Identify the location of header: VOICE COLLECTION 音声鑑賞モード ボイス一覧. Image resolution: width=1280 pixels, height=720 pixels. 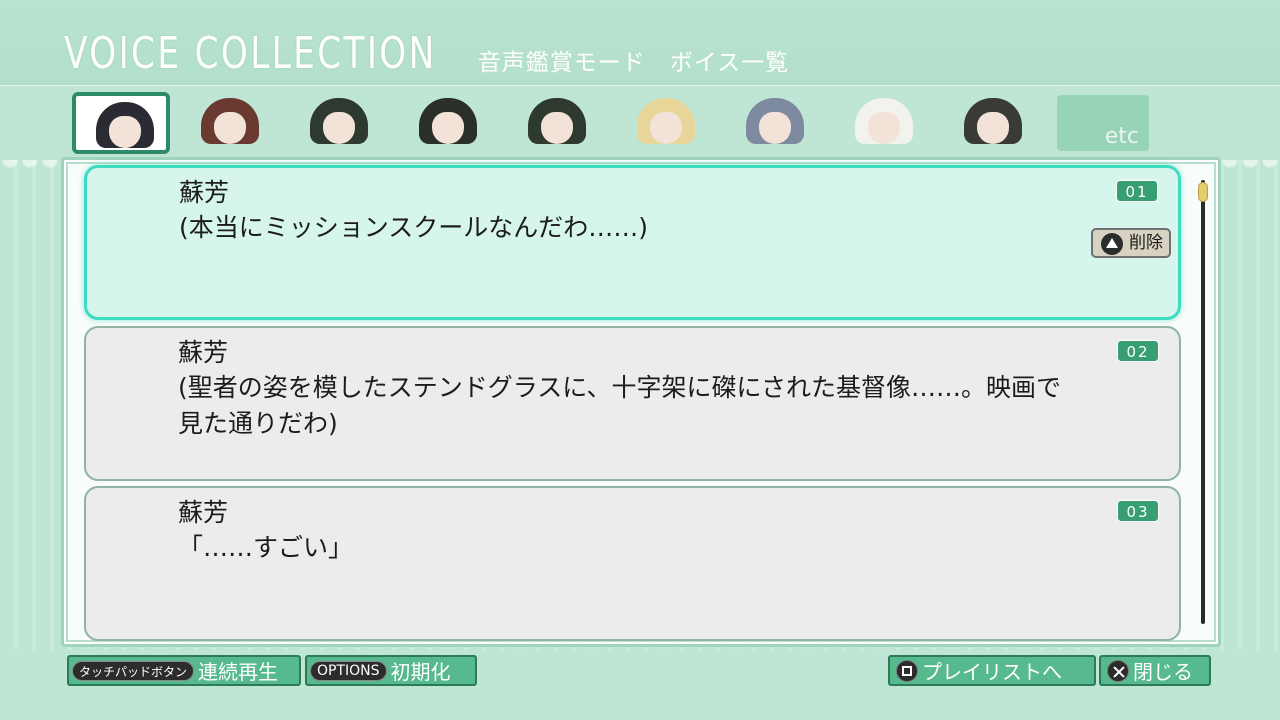
(426, 54).